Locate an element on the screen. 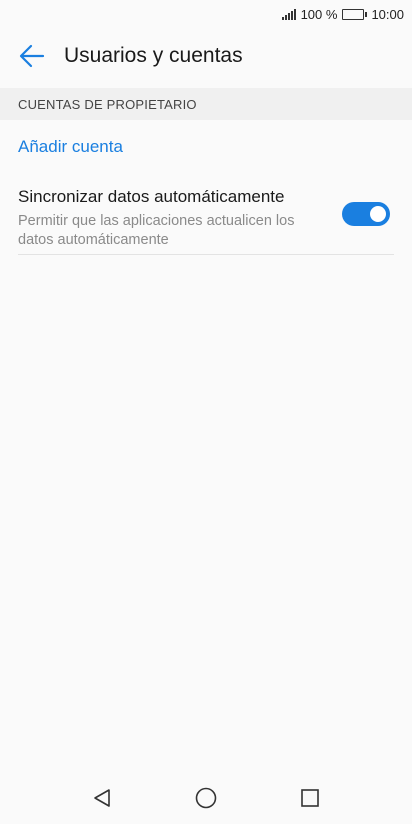  nav-home-button is located at coordinates (206, 798).